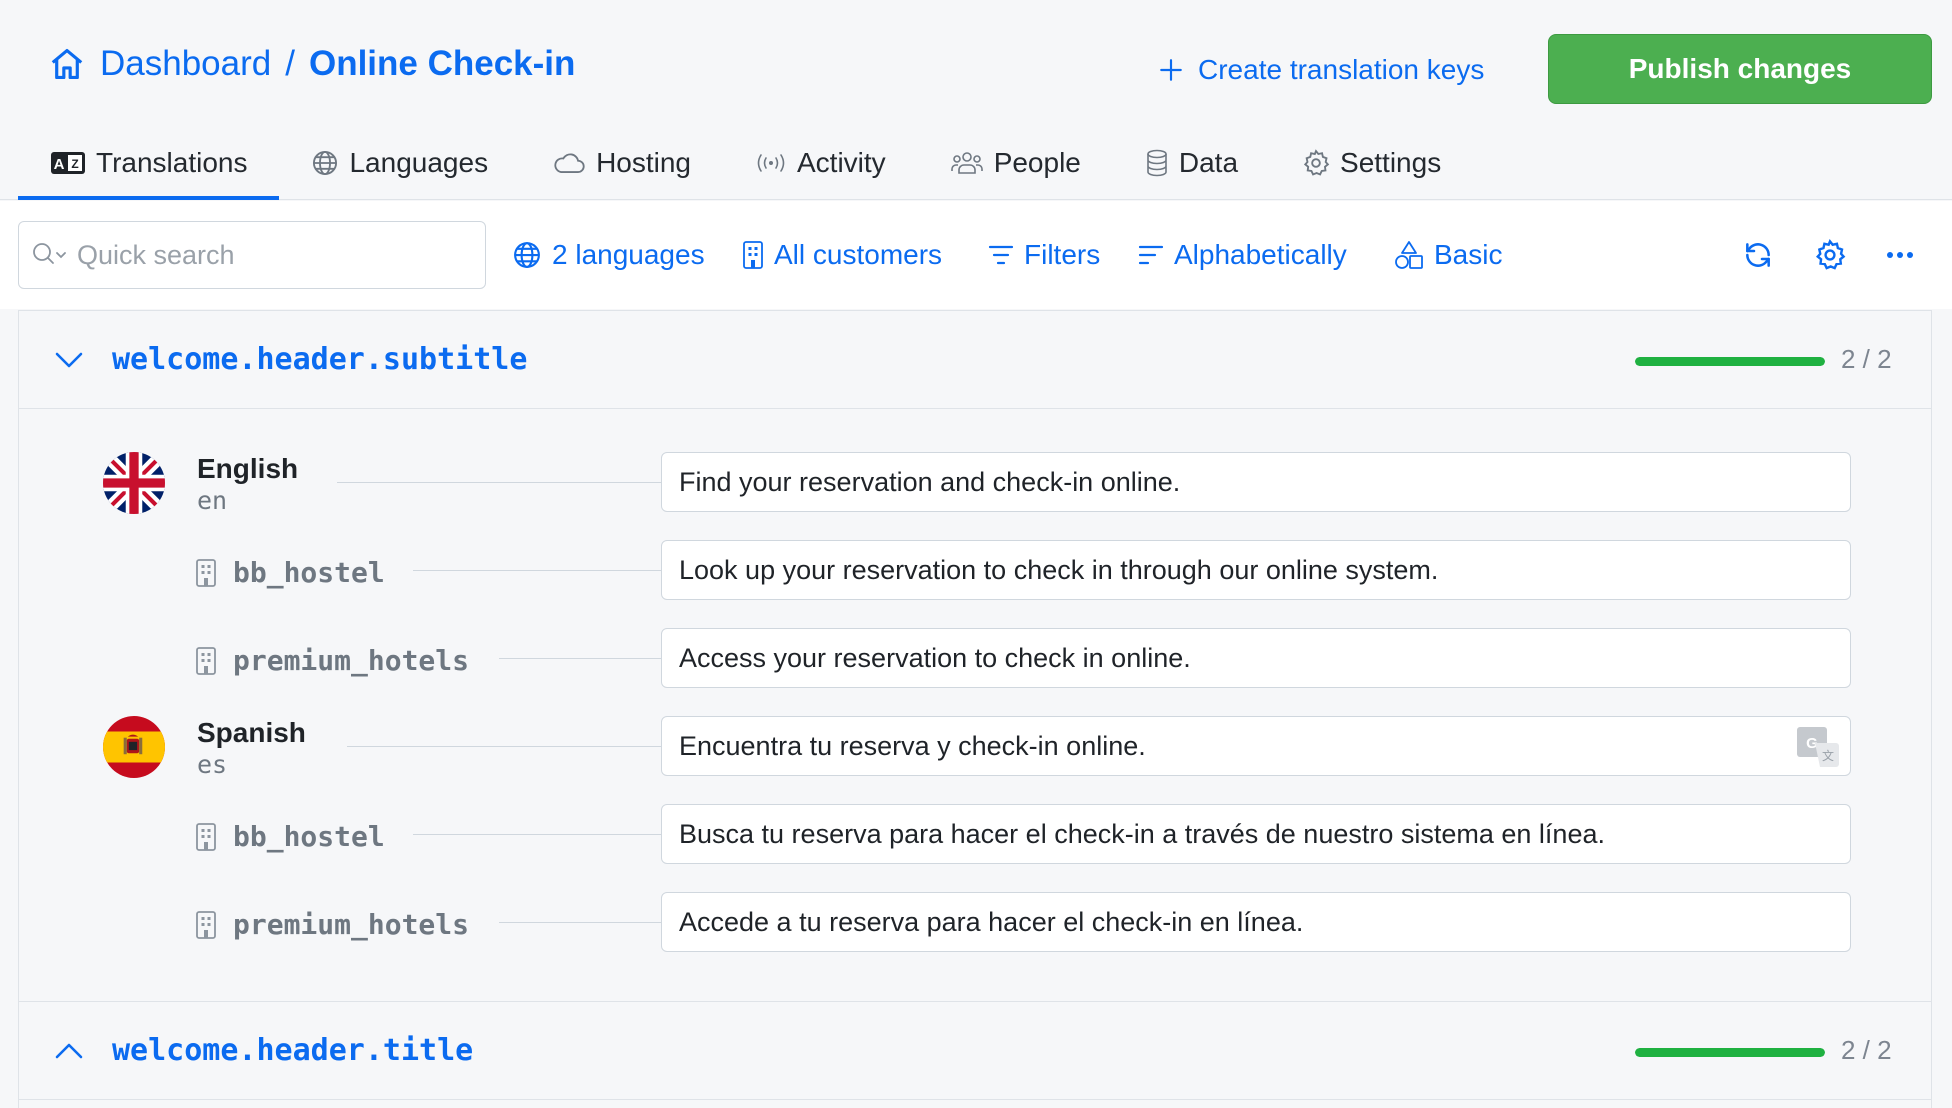 Image resolution: width=1952 pixels, height=1108 pixels. What do you see at coordinates (292, 1050) in the screenshot?
I see `translation-key-name: welcome.header.title` at bounding box center [292, 1050].